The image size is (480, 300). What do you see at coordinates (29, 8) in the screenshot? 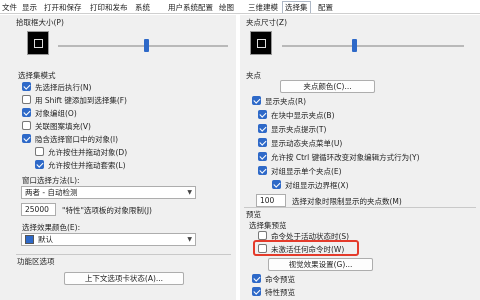
I see `tab-display: 显示` at bounding box center [29, 8].